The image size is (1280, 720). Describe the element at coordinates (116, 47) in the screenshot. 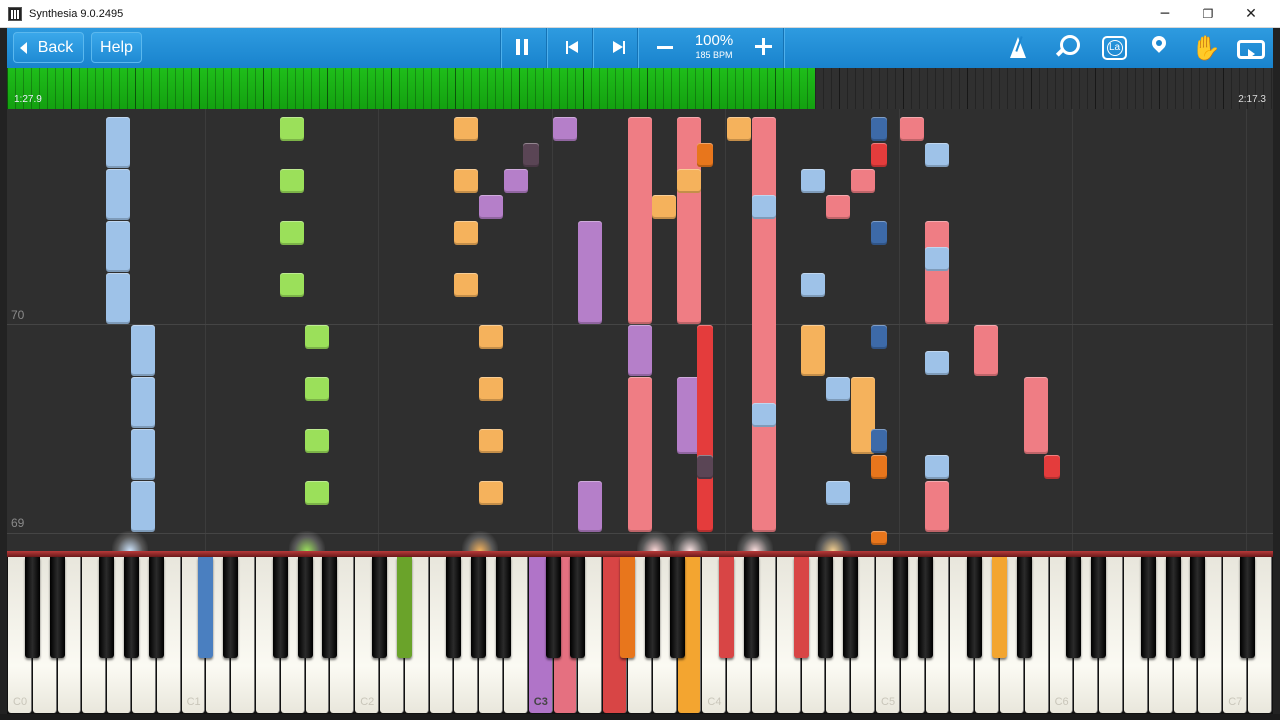

I see `help-button: Help` at that location.